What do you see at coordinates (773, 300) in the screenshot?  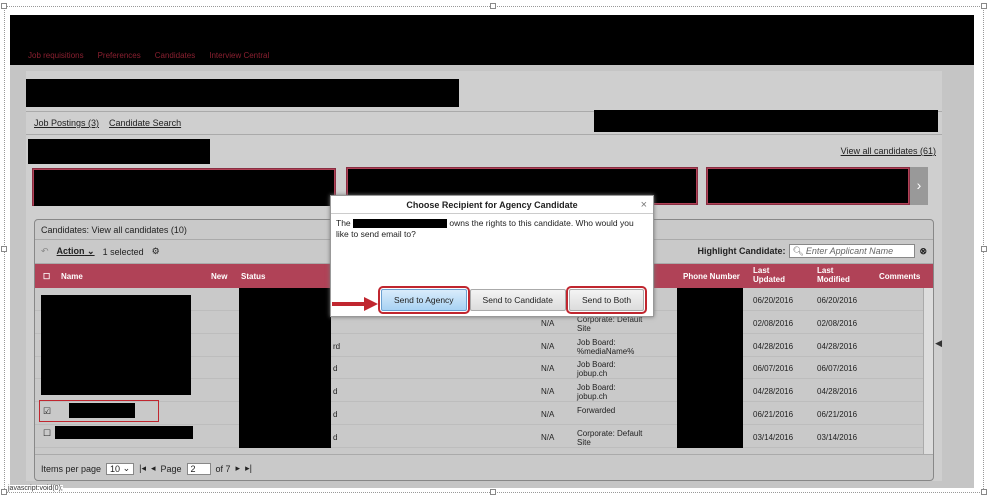 I see `row-last-updated: 06/20/2016` at bounding box center [773, 300].